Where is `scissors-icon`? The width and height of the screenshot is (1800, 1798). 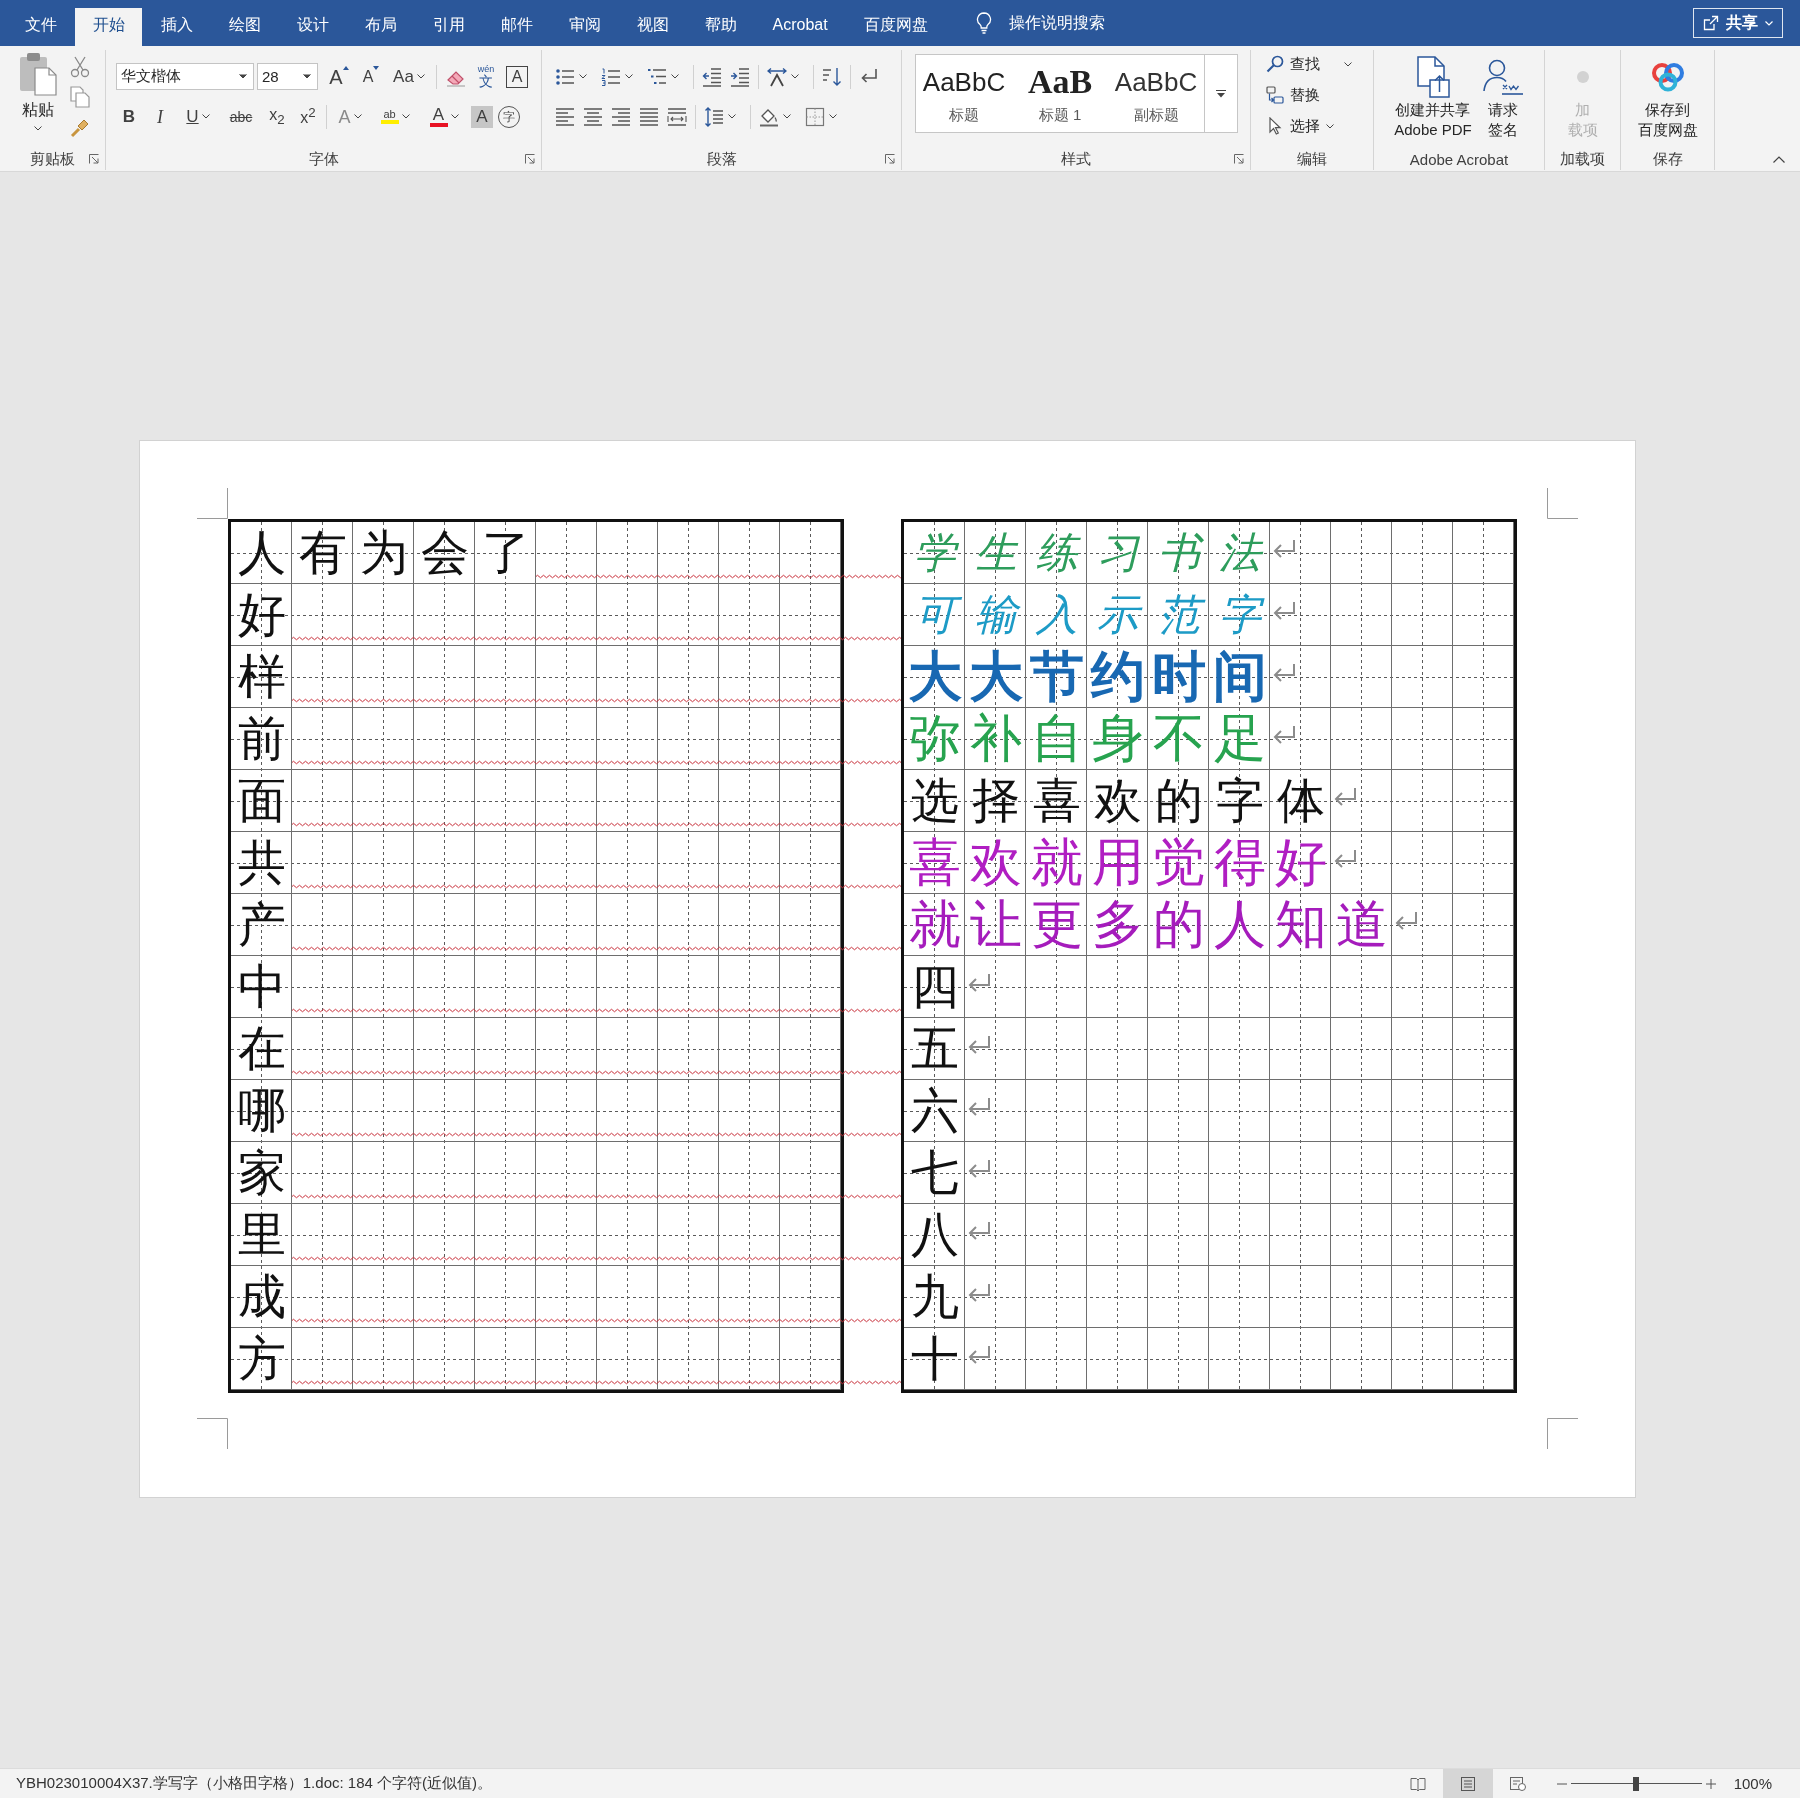 scissors-icon is located at coordinates (80, 67).